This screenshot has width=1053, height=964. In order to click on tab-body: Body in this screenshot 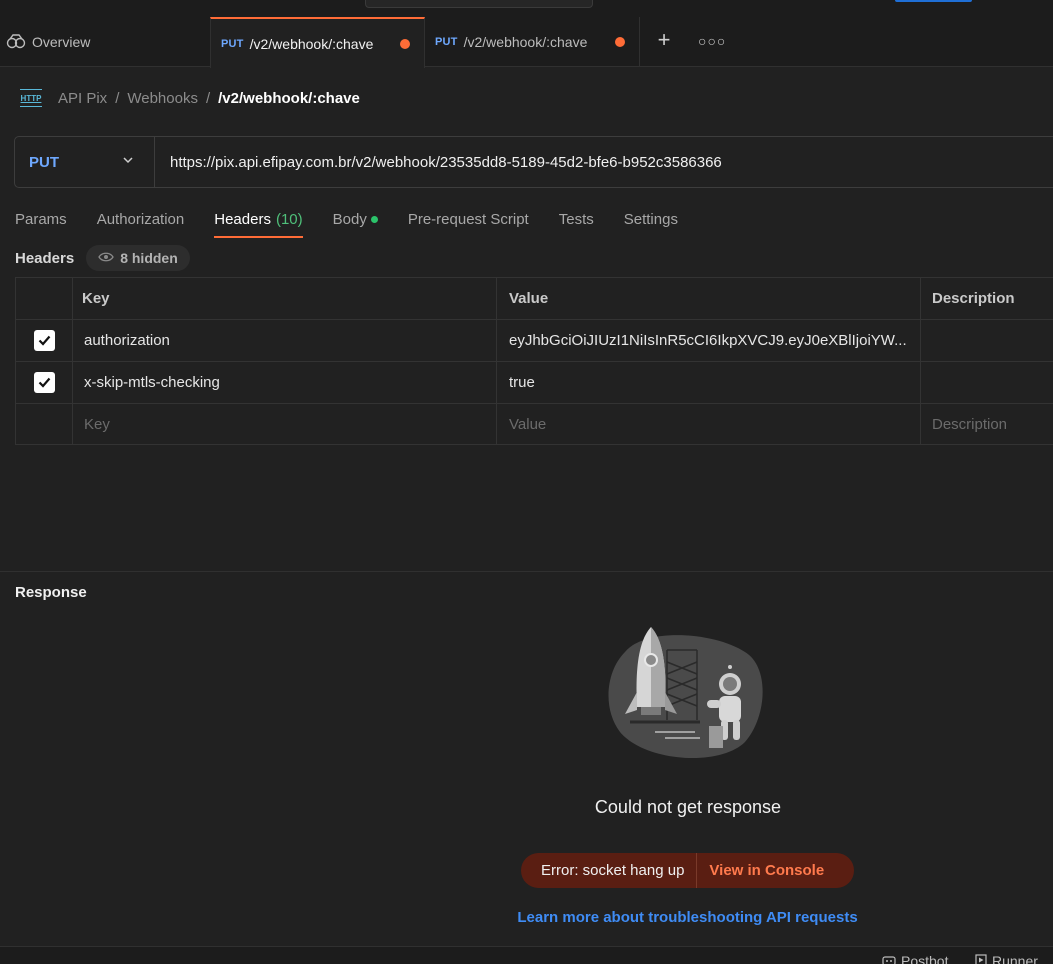, I will do `click(355, 219)`.